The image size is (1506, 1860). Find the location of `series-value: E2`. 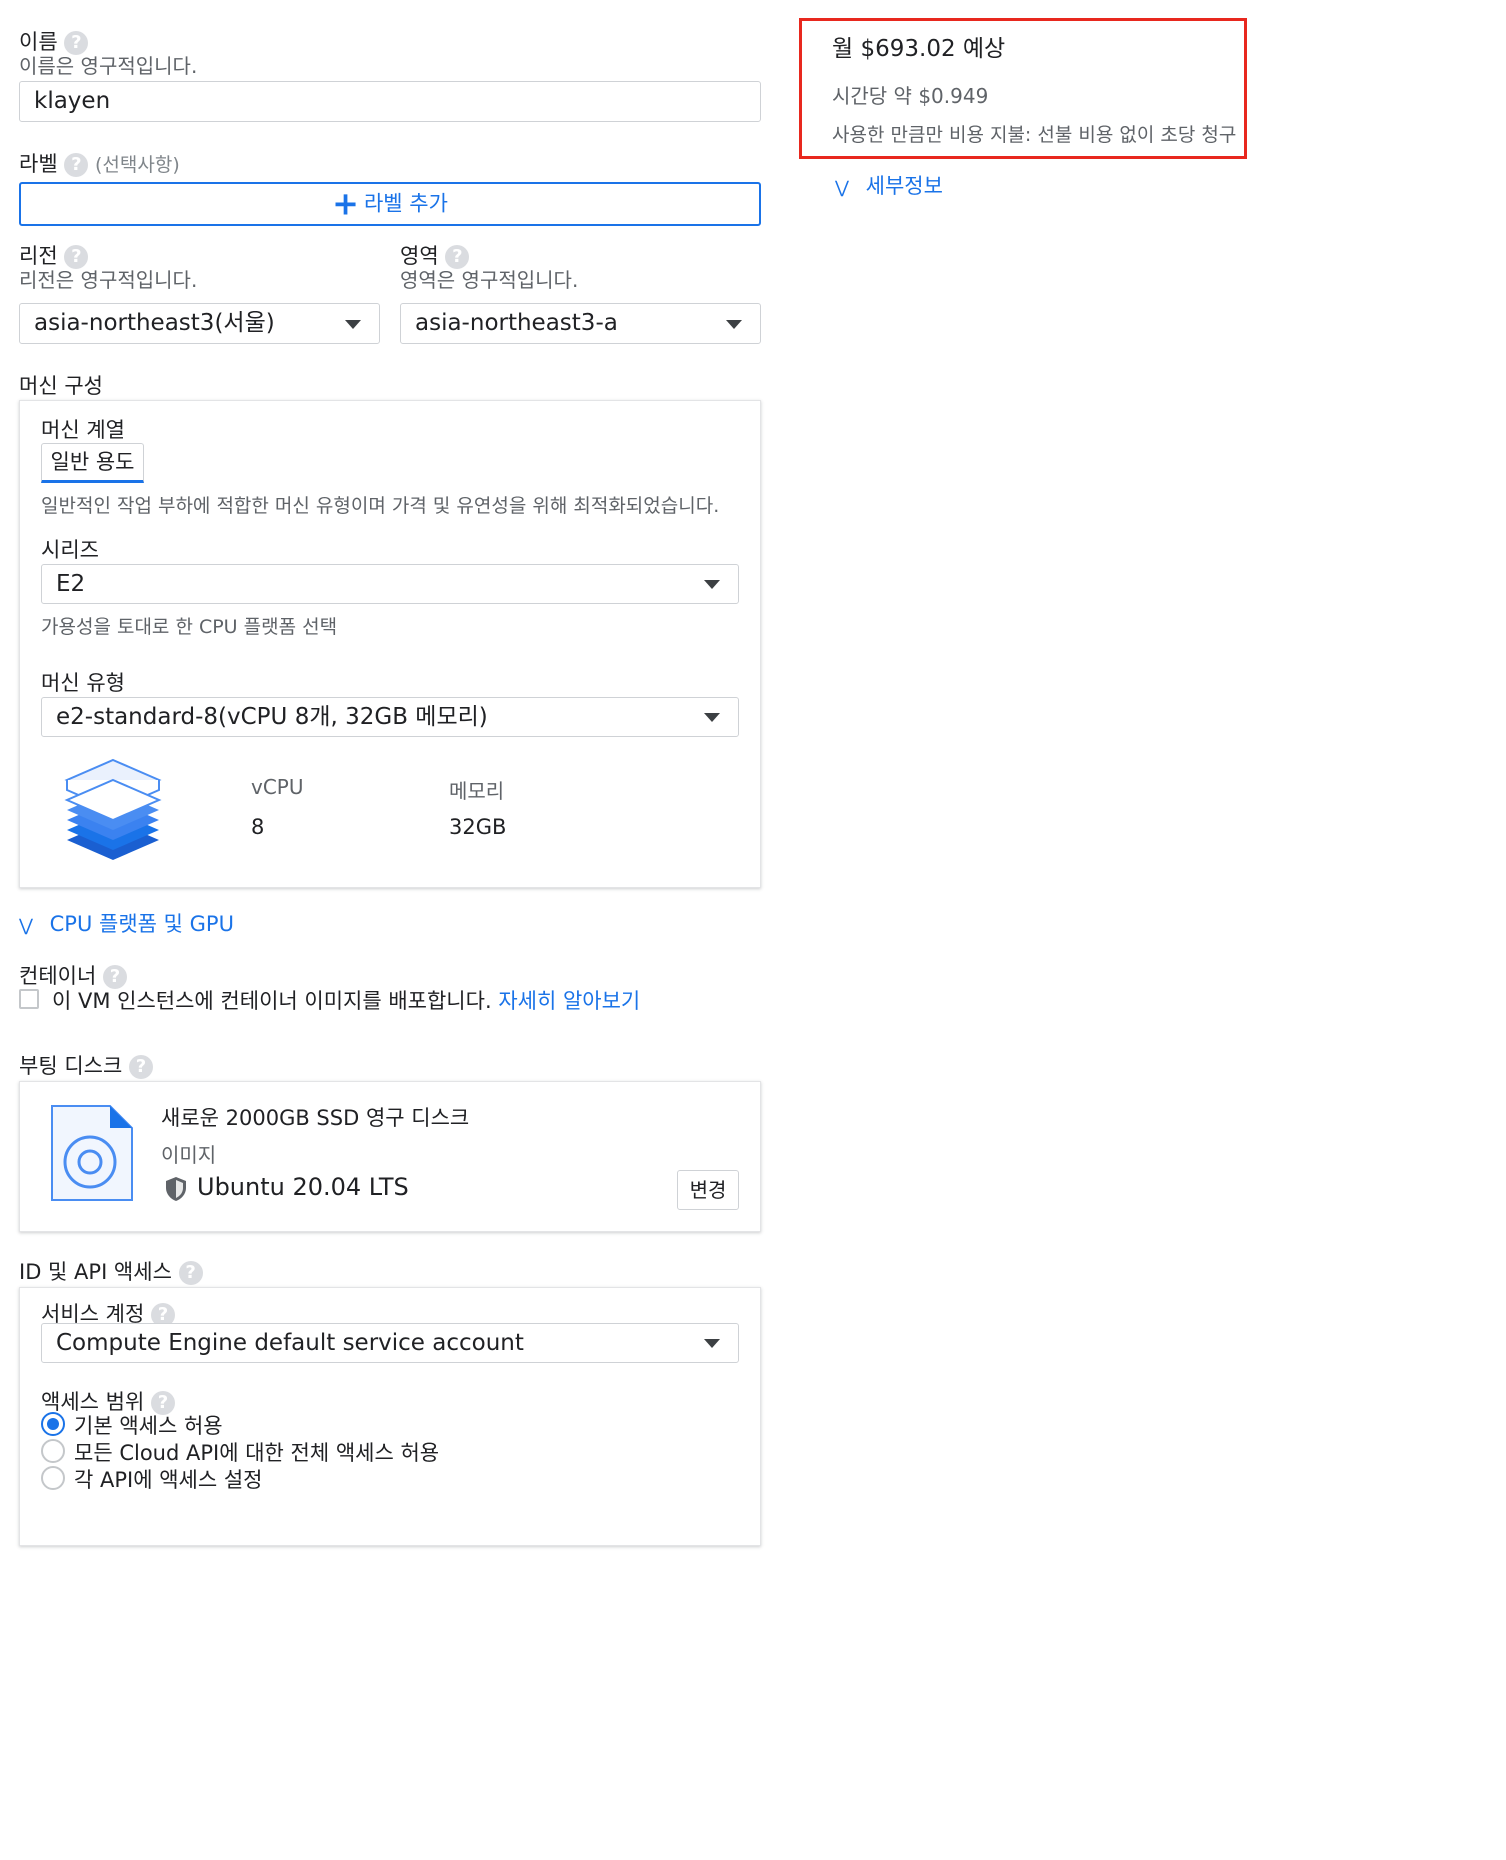

series-value: E2 is located at coordinates (71, 584).